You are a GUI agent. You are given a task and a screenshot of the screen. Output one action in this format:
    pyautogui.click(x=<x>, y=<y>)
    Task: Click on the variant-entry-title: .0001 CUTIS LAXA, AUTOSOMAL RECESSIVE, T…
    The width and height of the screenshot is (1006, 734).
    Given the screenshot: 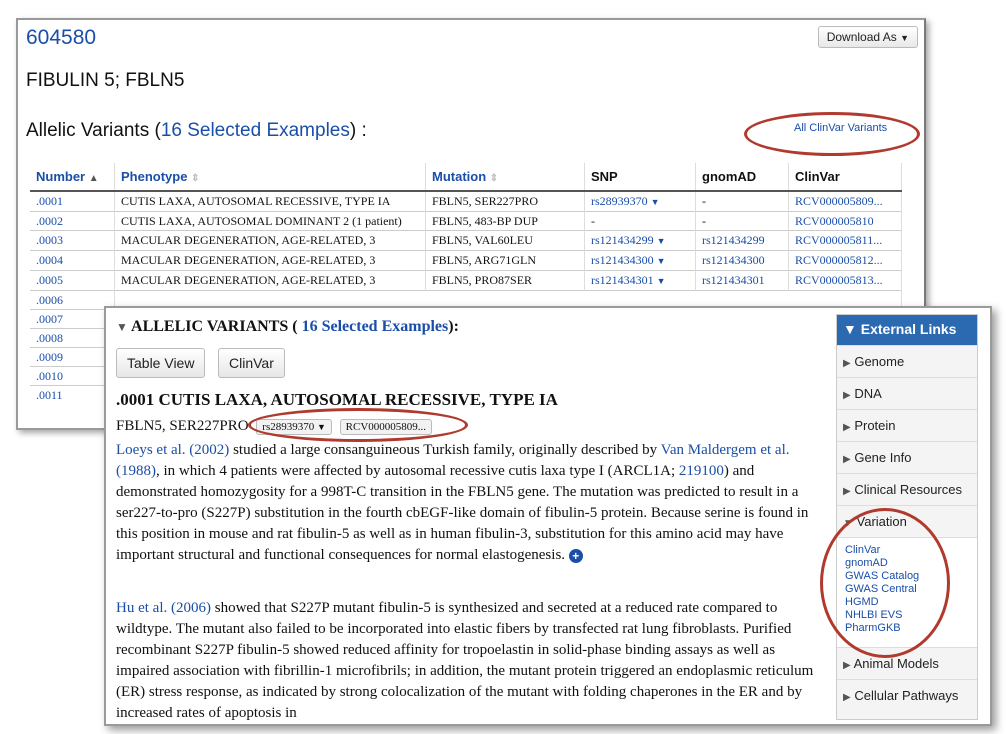 What is the action you would take?
    pyautogui.click(x=337, y=399)
    